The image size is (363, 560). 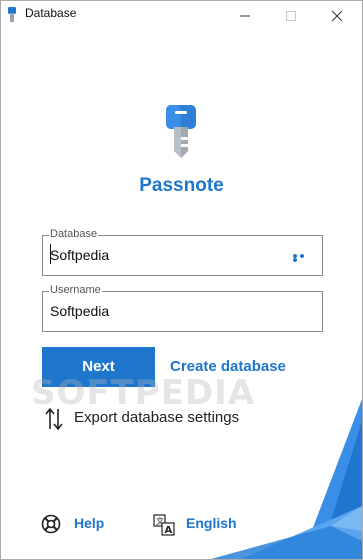 What do you see at coordinates (182, 307) in the screenshot?
I see `username-field: Username Softpedia` at bounding box center [182, 307].